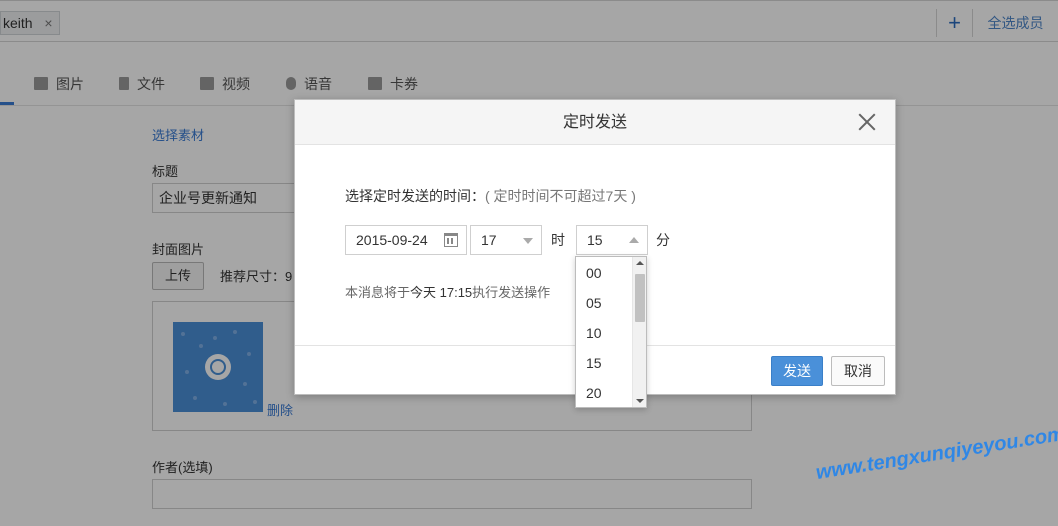 This screenshot has height=526, width=1058. What do you see at coordinates (663, 240) in the screenshot?
I see `minute-unit: 分` at bounding box center [663, 240].